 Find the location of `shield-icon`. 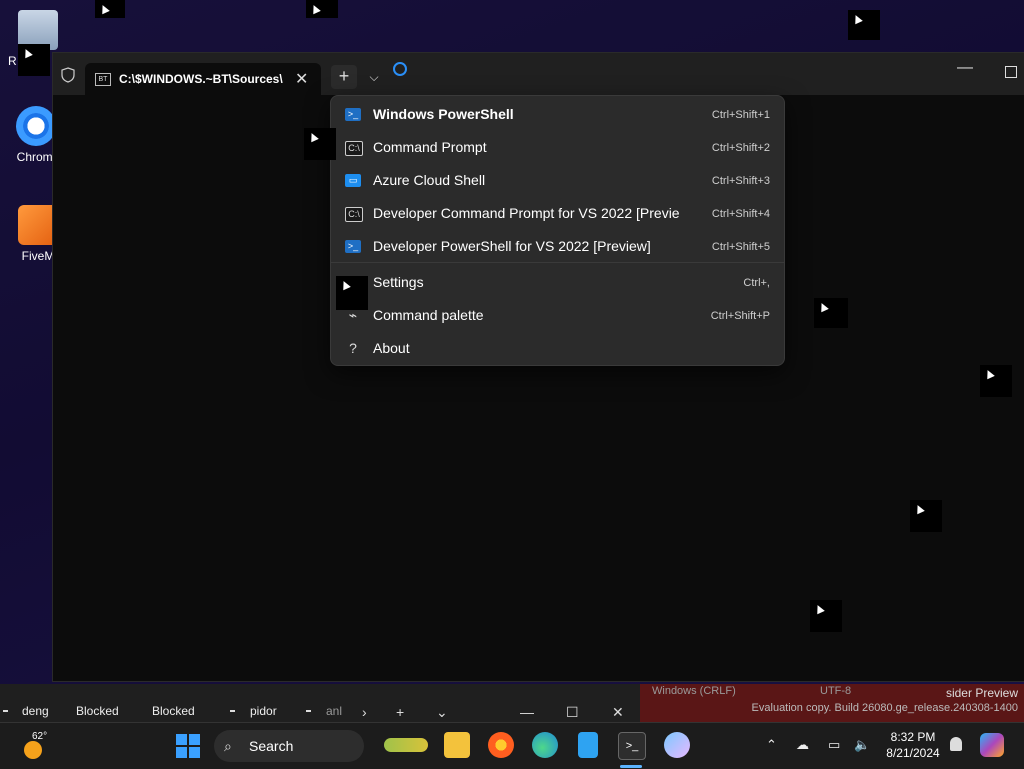

shield-icon is located at coordinates (68, 75).